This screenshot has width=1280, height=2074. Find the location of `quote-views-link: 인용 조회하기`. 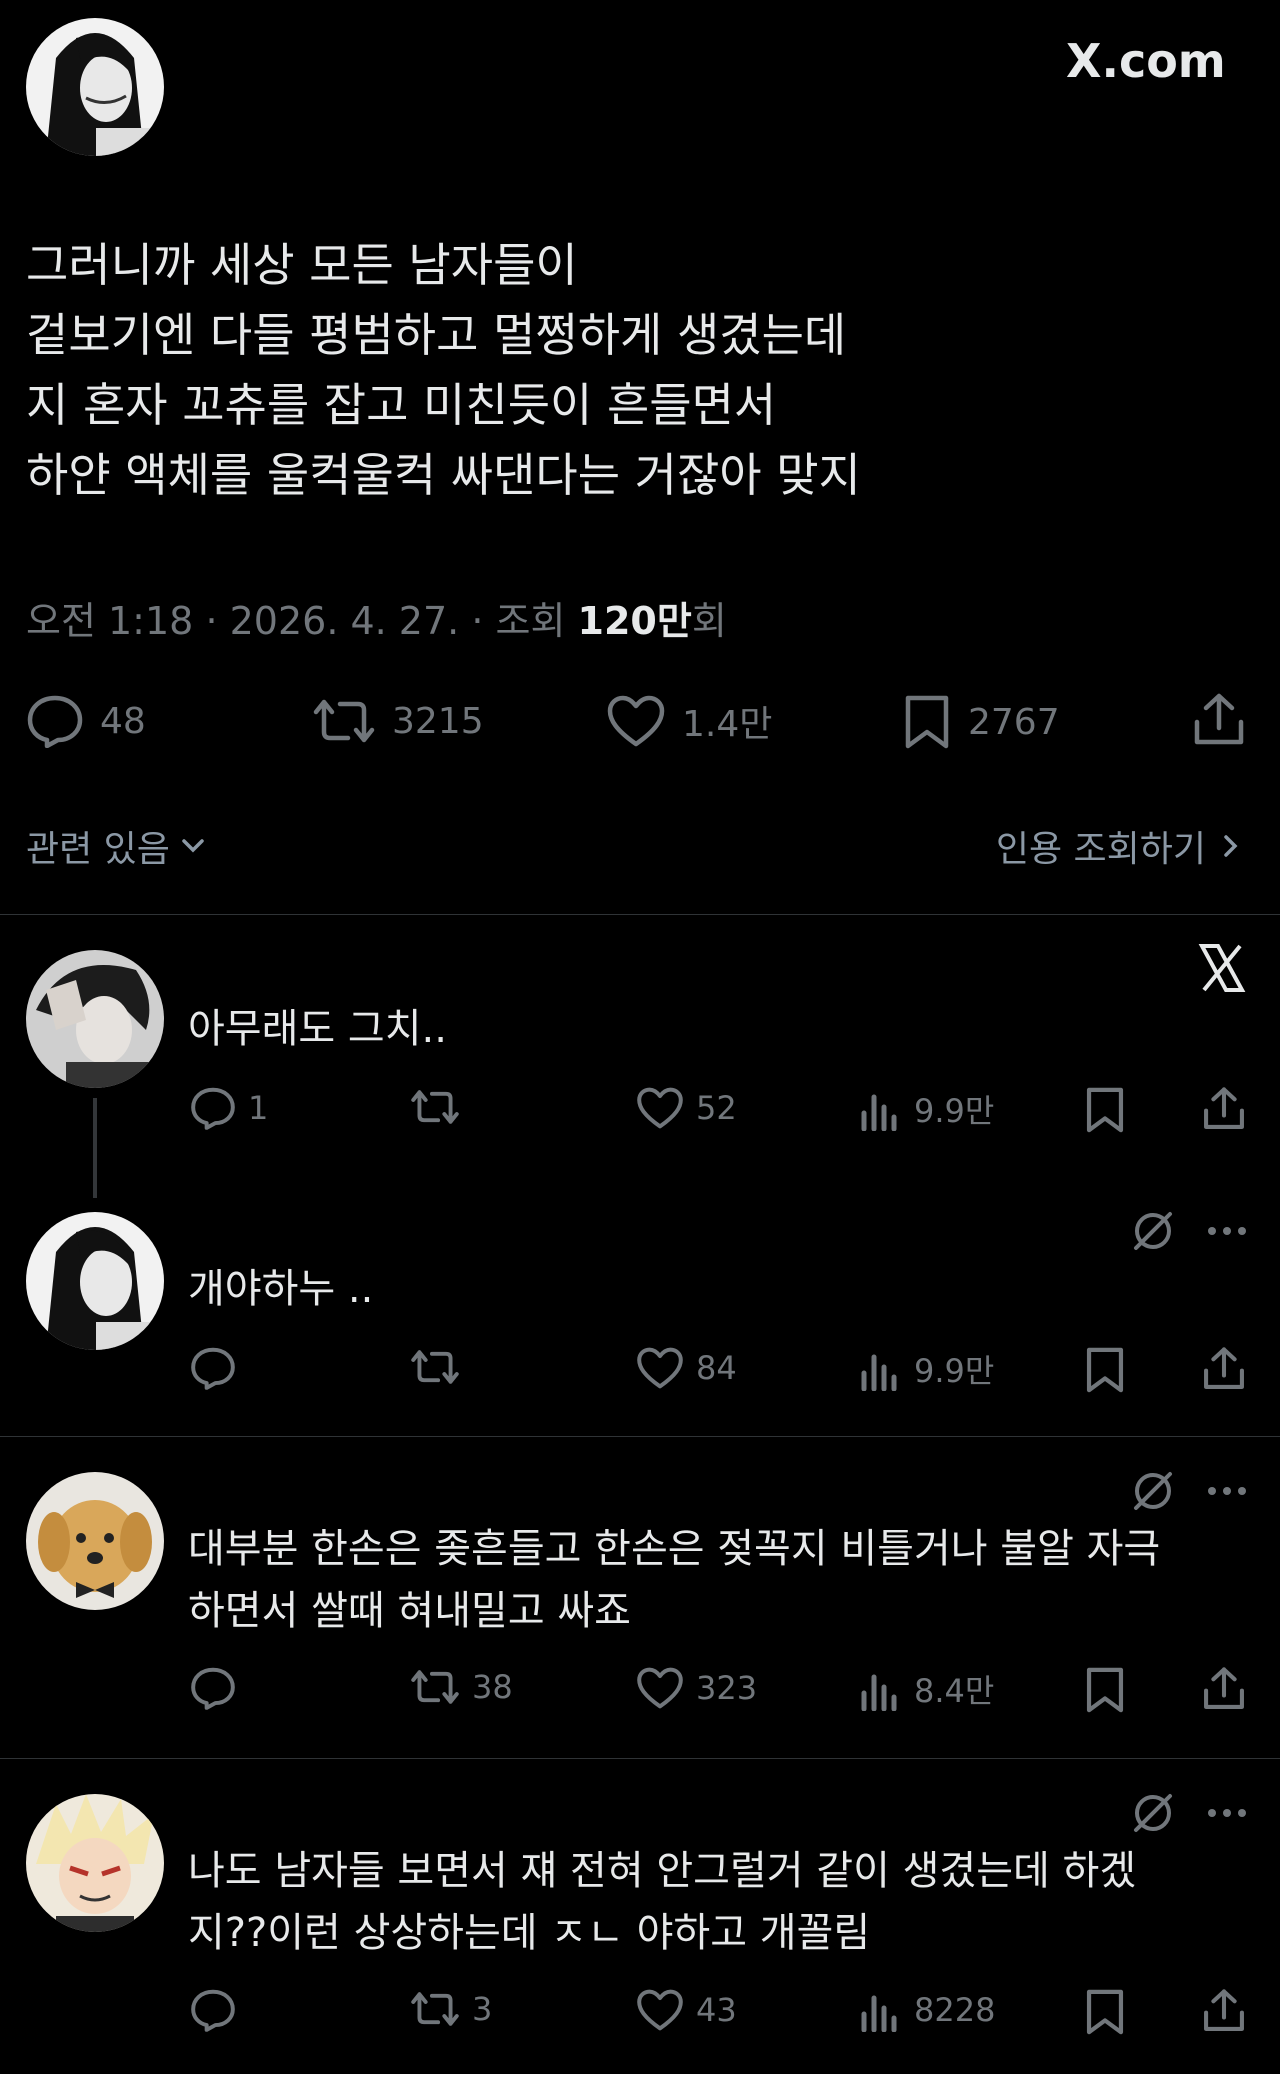

quote-views-link: 인용 조회하기 is located at coordinates (1121, 846).